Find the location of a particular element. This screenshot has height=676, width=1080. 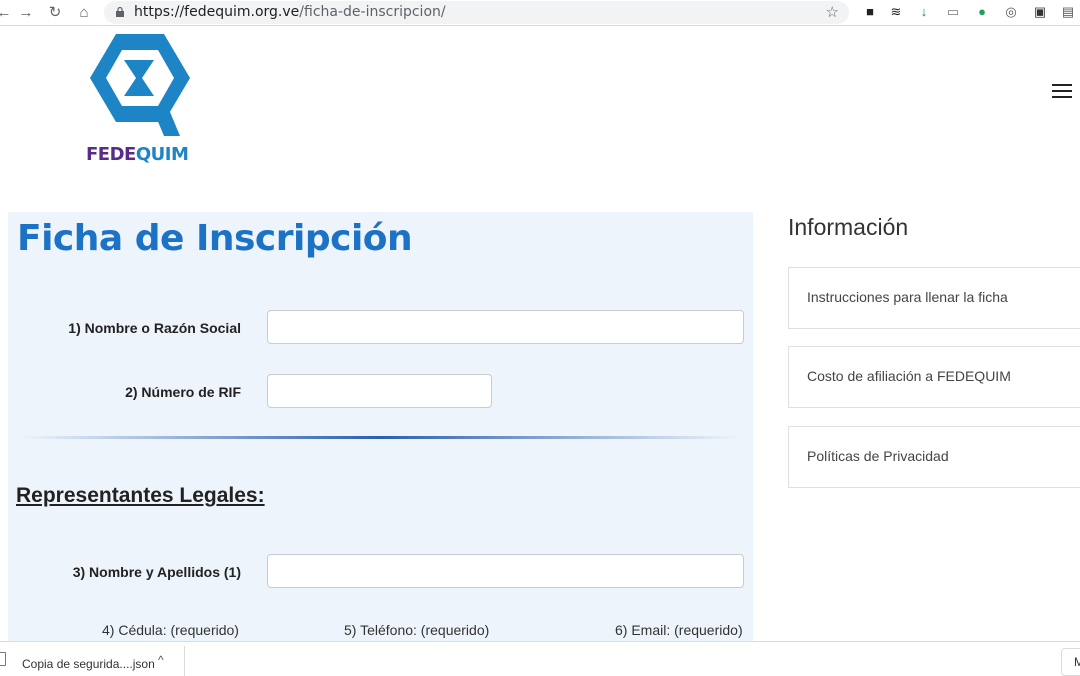

download-bar: Copia de segurida....json ^ M is located at coordinates (540, 658).